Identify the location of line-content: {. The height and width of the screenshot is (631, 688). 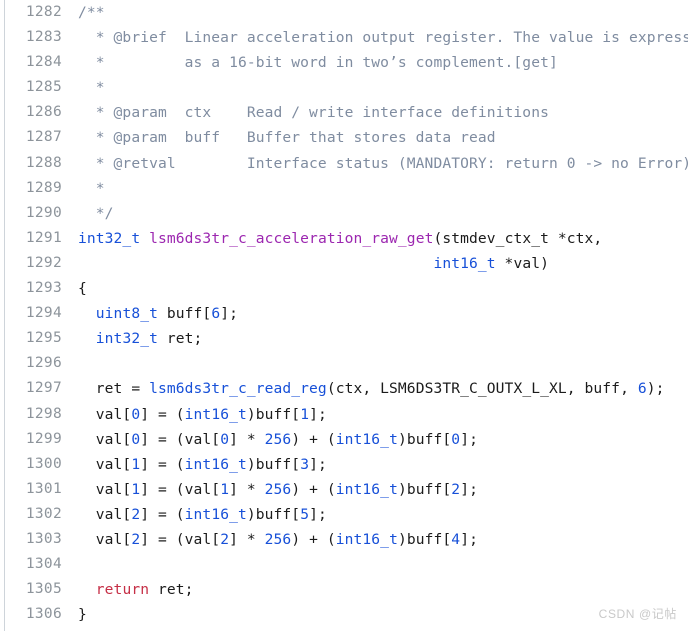
(74, 288).